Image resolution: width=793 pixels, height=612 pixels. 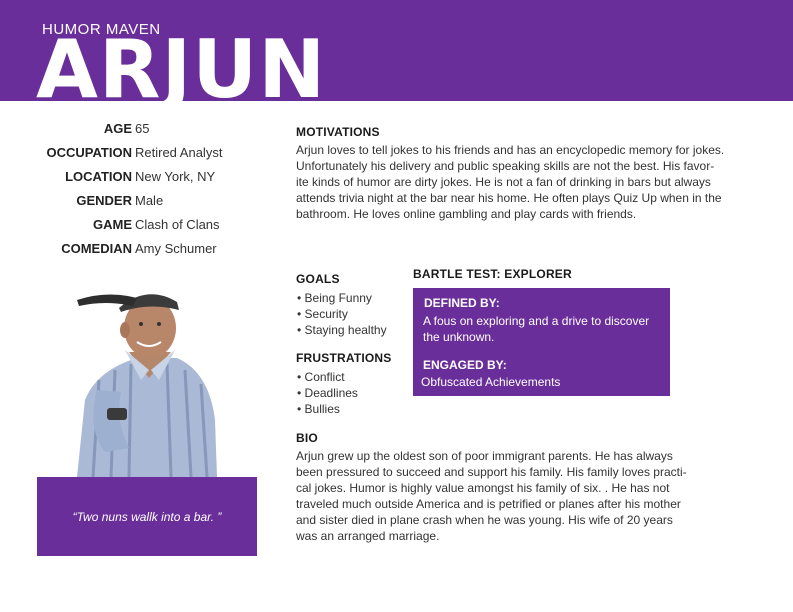 I want to click on fact-comedian: COMEDIAN Amy Schumer, so click(x=150, y=251).